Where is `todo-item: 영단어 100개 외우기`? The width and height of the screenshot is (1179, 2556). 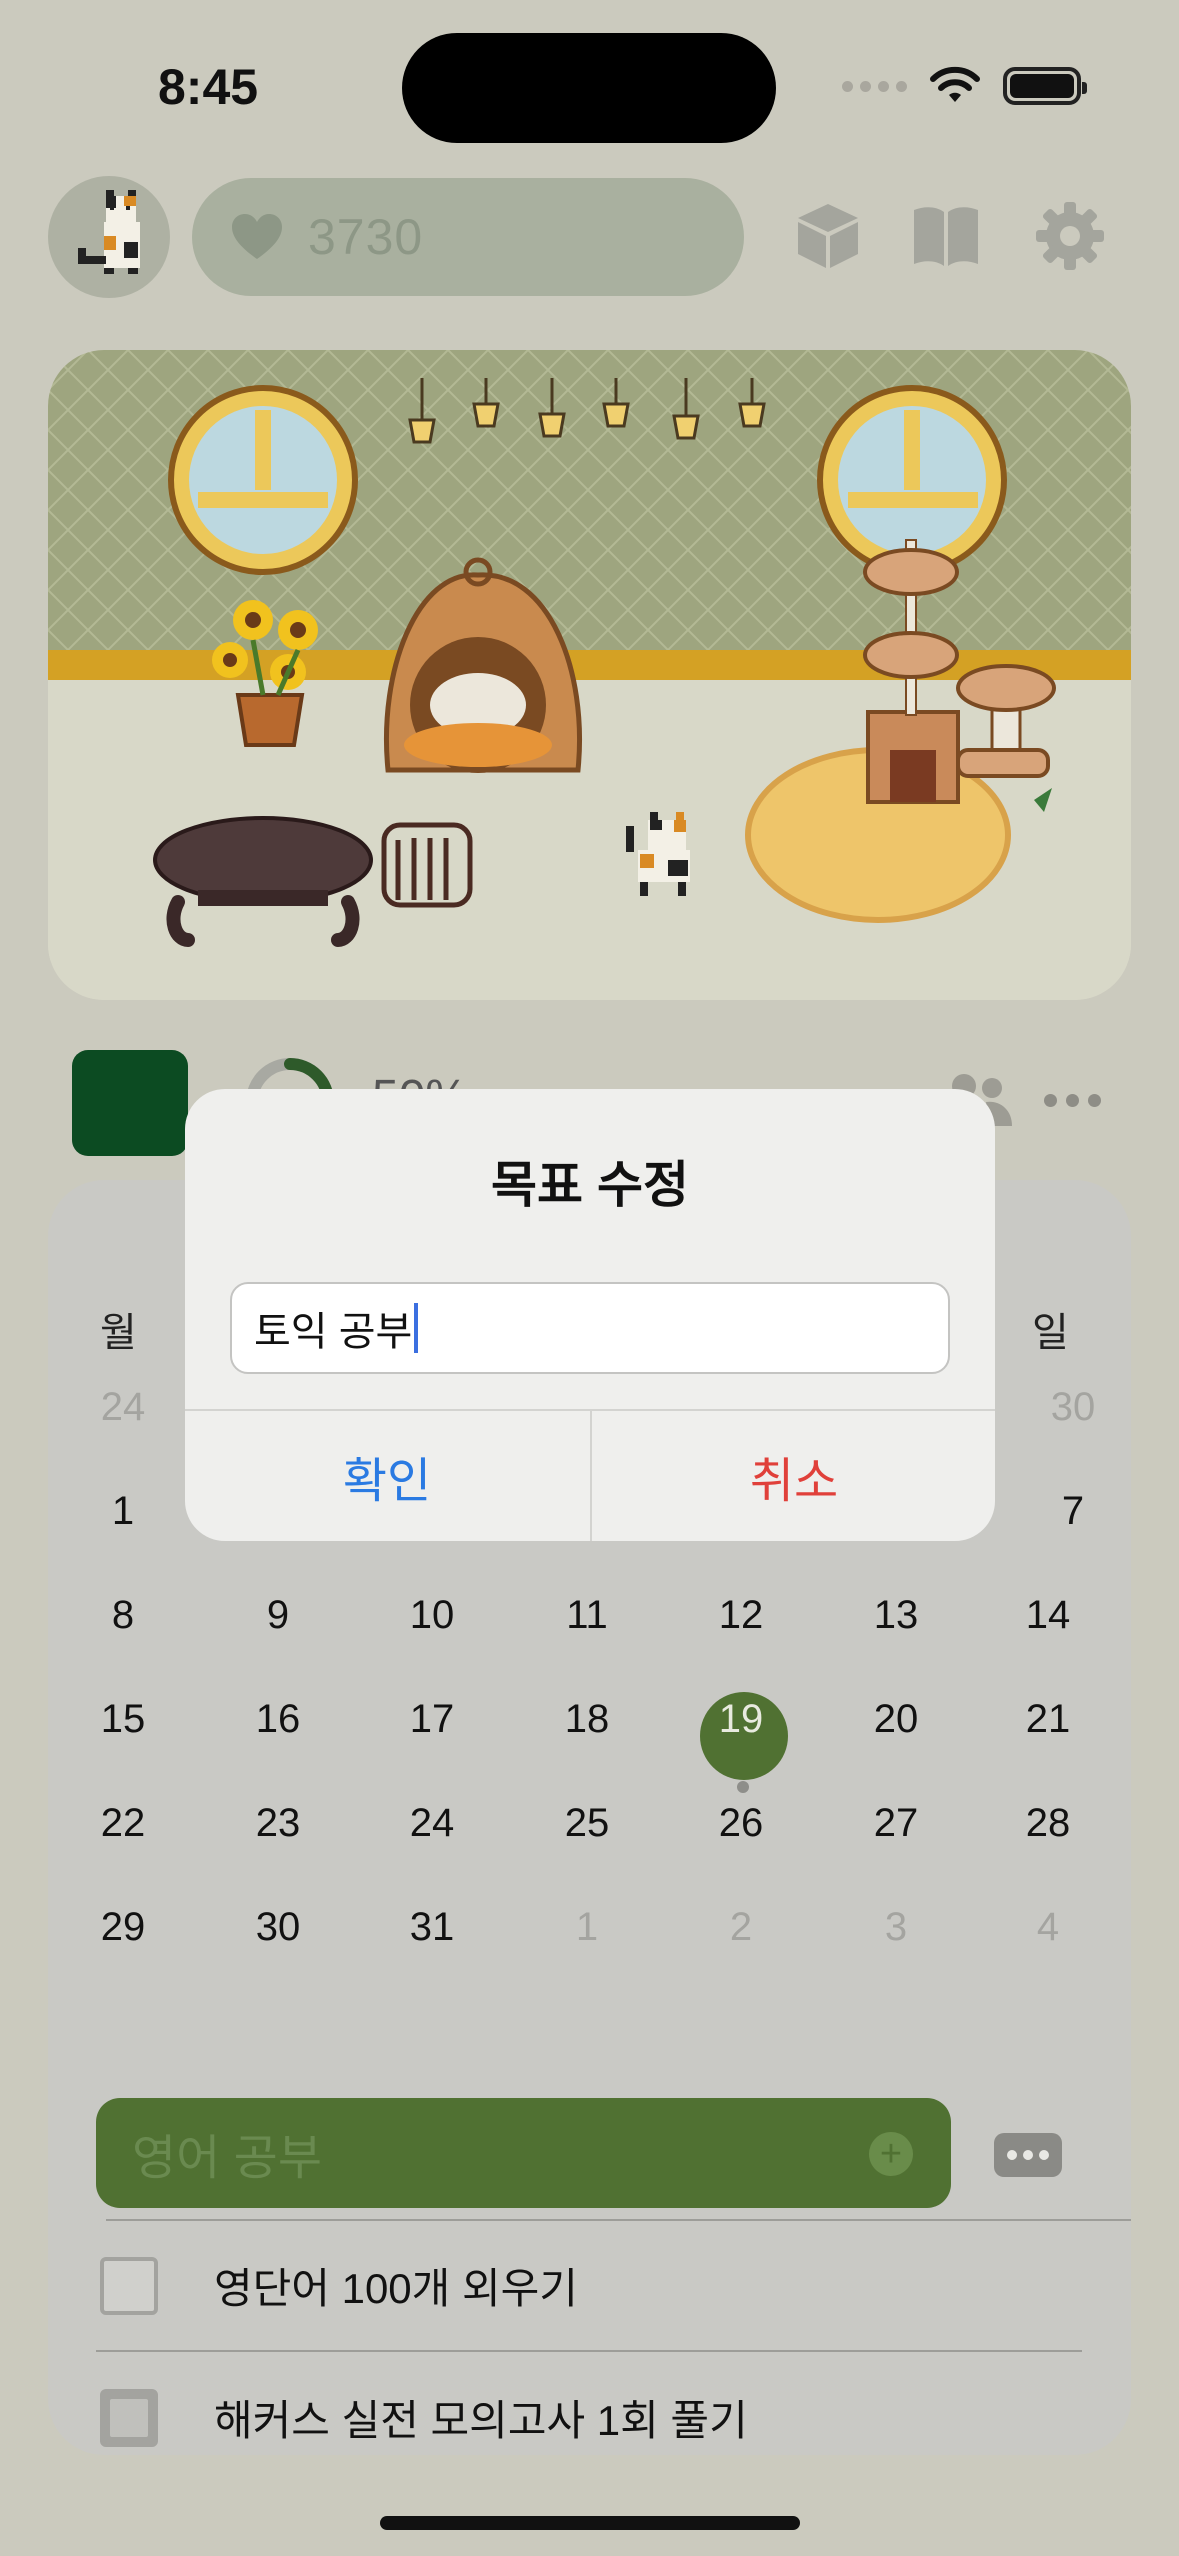
todo-item: 영단어 100개 외우기 is located at coordinates (339, 2285).